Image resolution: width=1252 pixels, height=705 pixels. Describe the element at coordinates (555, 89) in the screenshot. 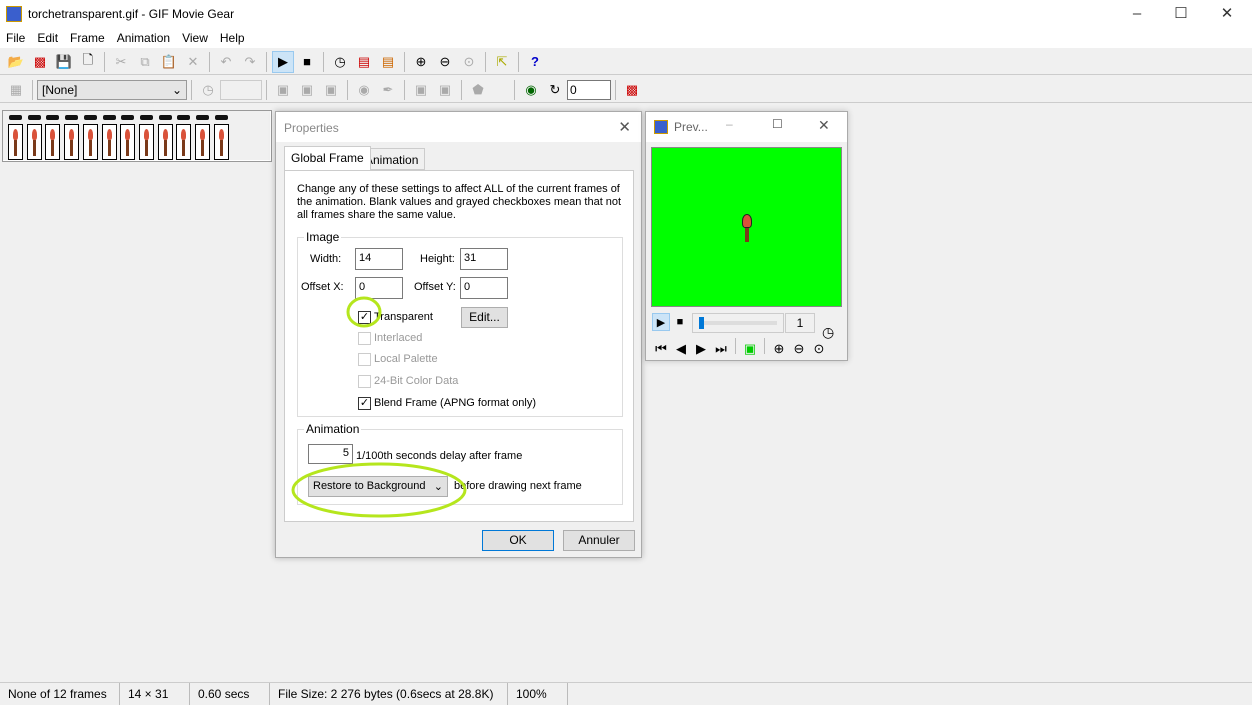

I see `loop-icon: ↻` at that location.